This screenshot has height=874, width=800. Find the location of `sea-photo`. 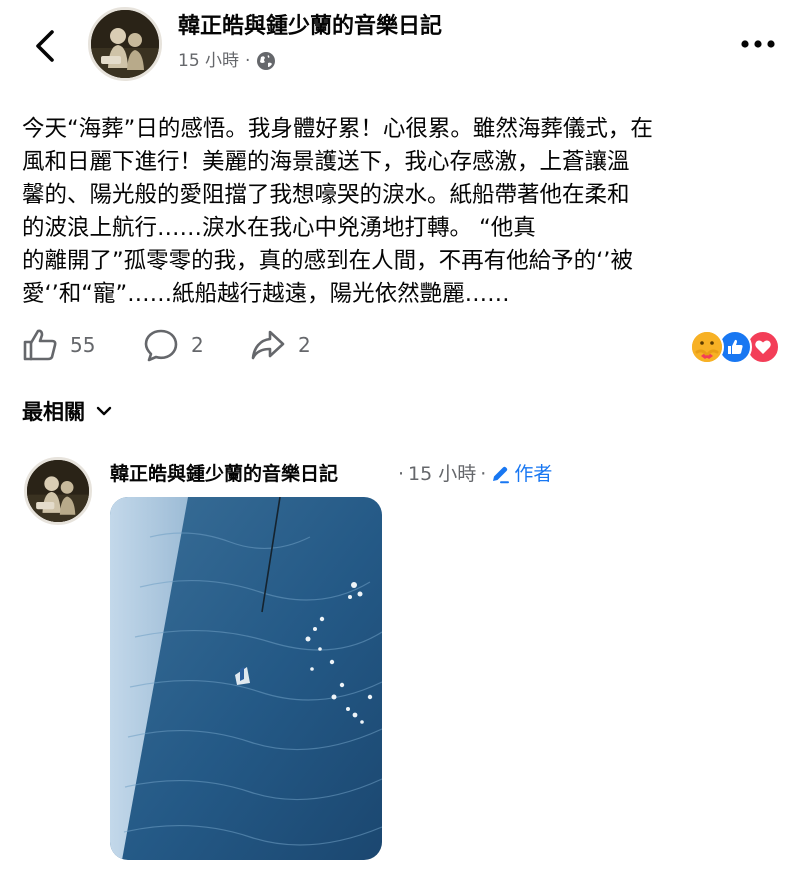

sea-photo is located at coordinates (246, 678).